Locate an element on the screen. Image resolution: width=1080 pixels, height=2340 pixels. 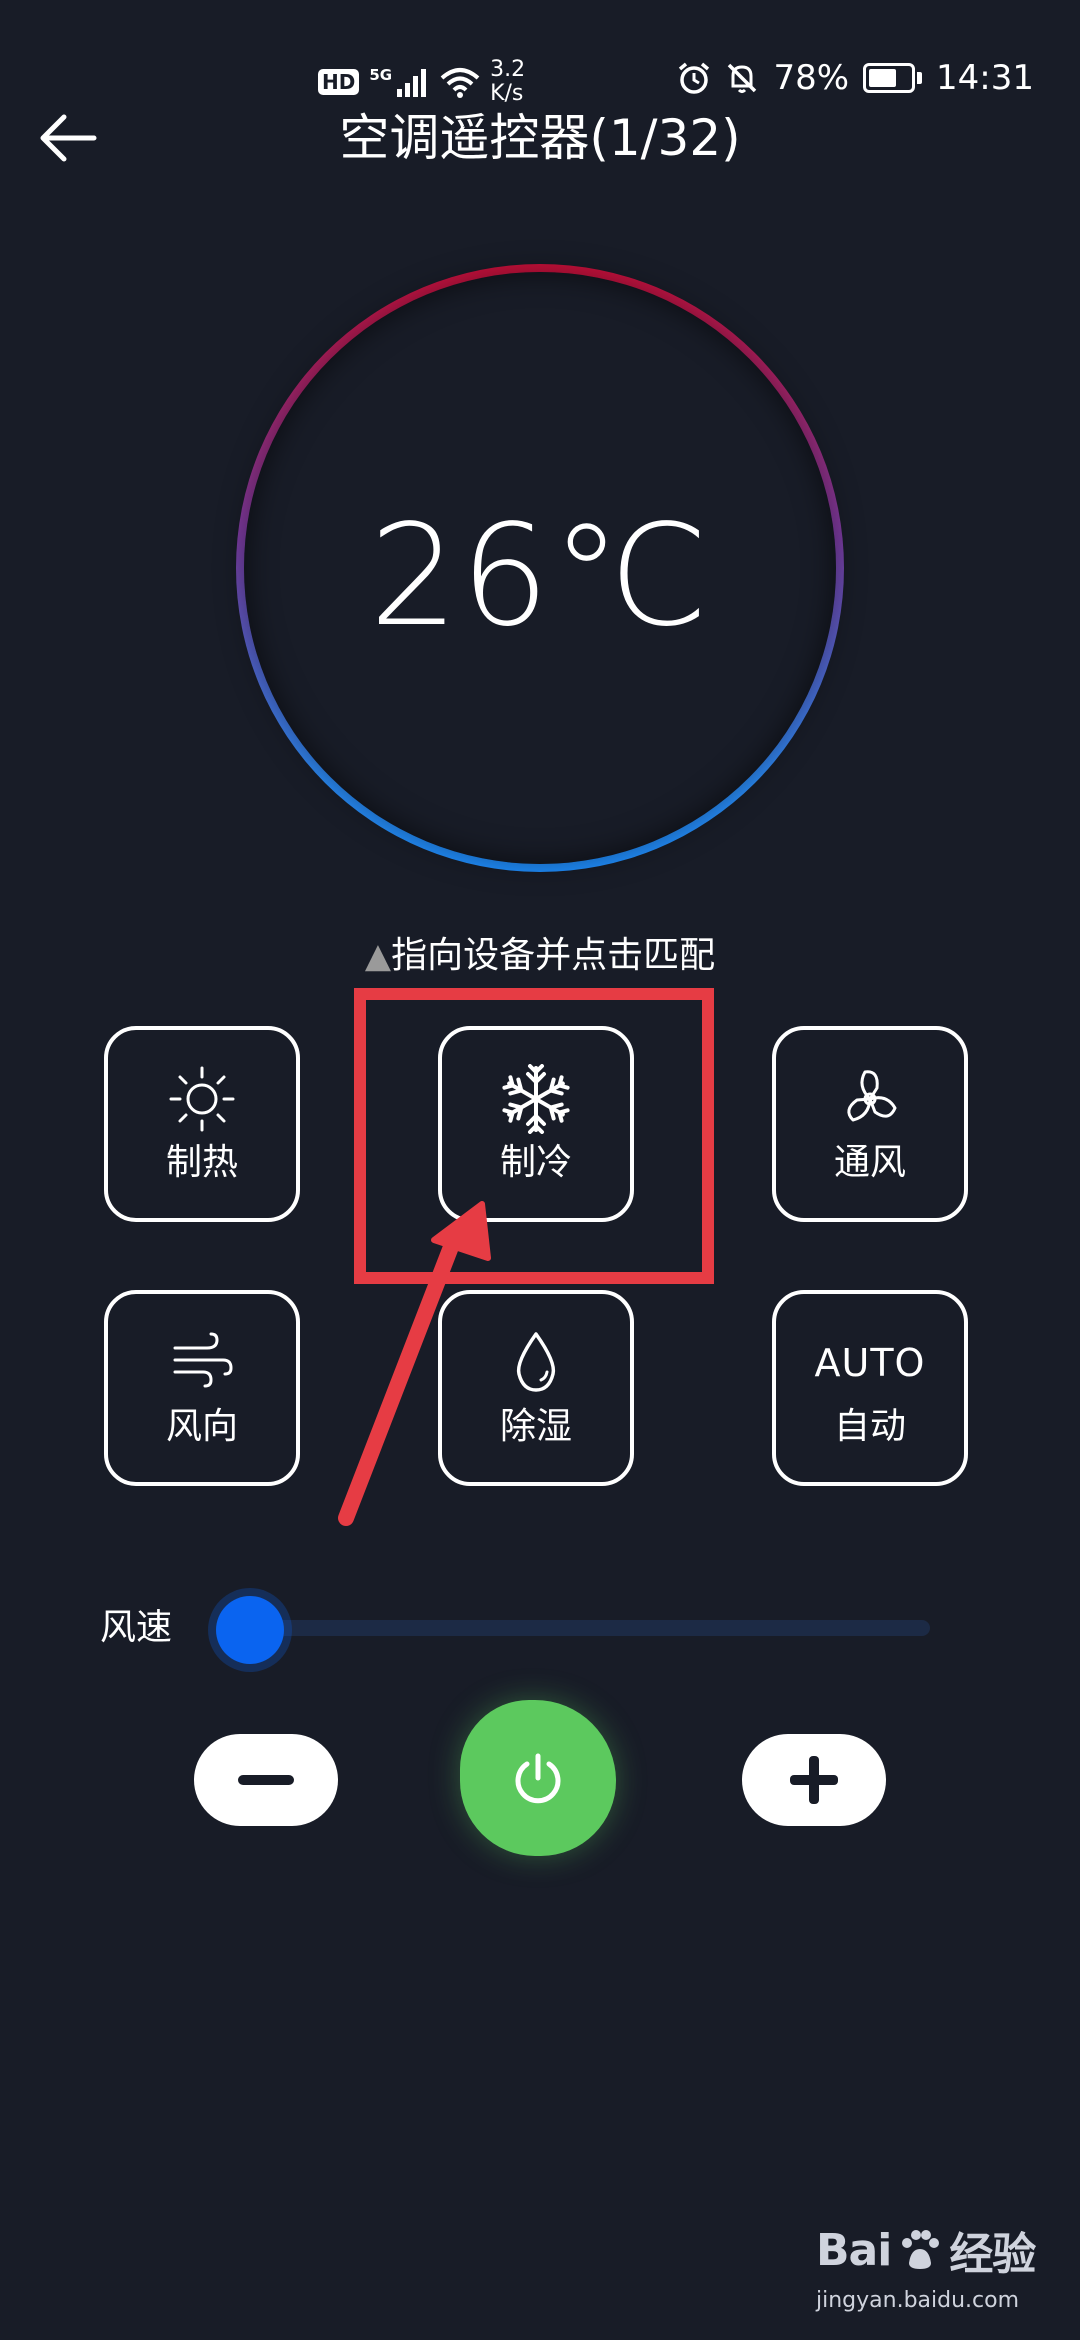
signal-icon is located at coordinates (412, 83).